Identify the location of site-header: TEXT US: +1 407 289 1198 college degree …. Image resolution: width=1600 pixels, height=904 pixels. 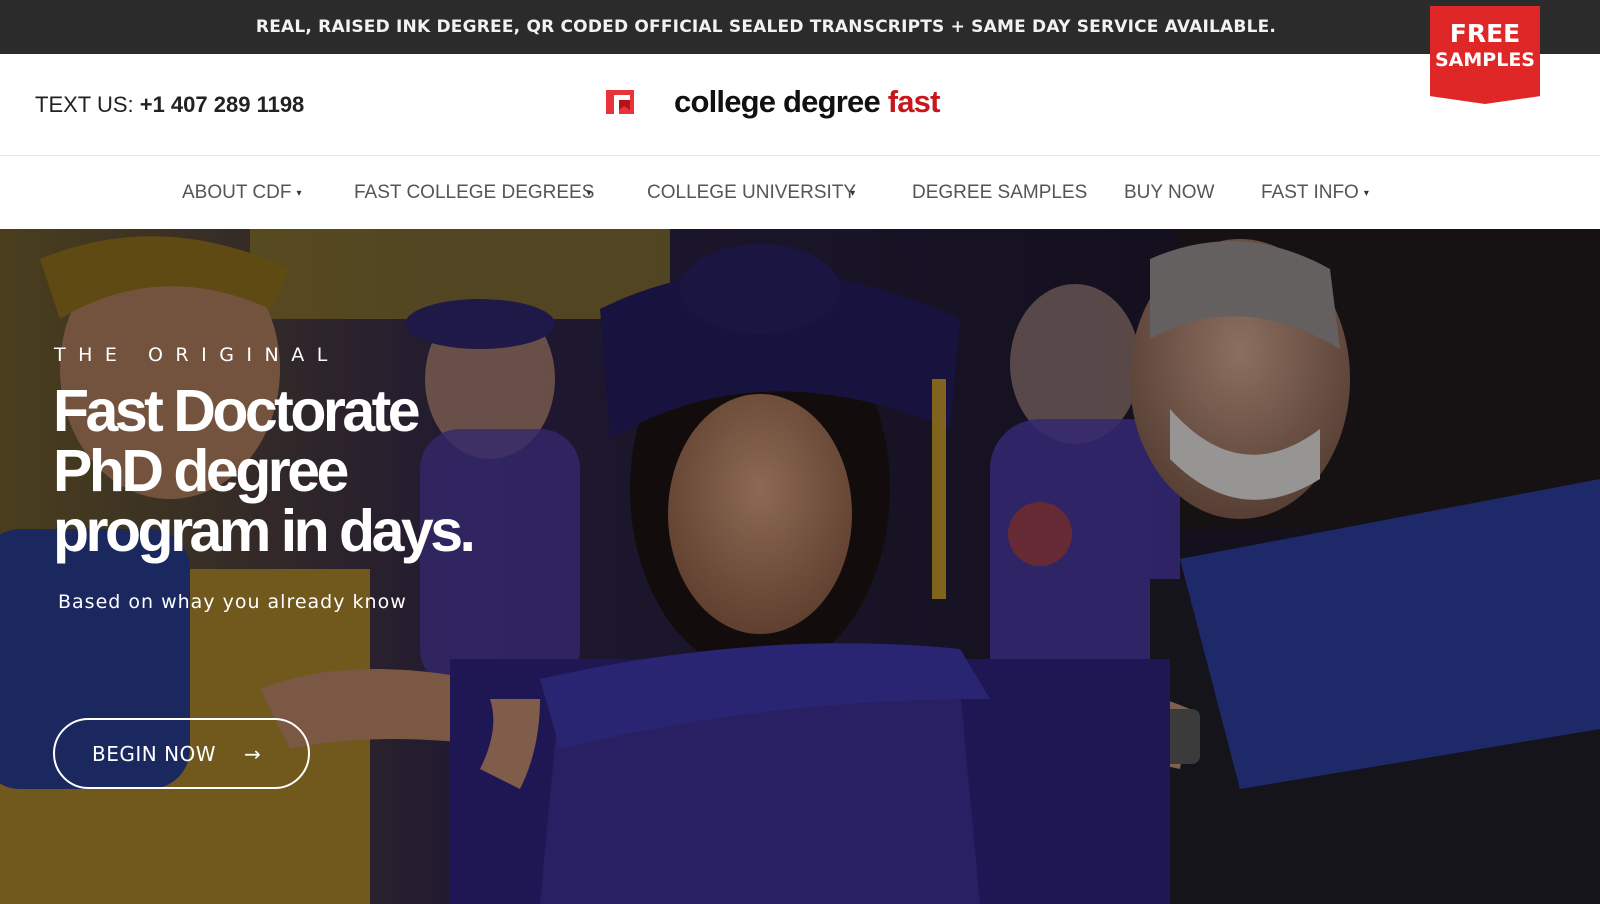
(800, 105).